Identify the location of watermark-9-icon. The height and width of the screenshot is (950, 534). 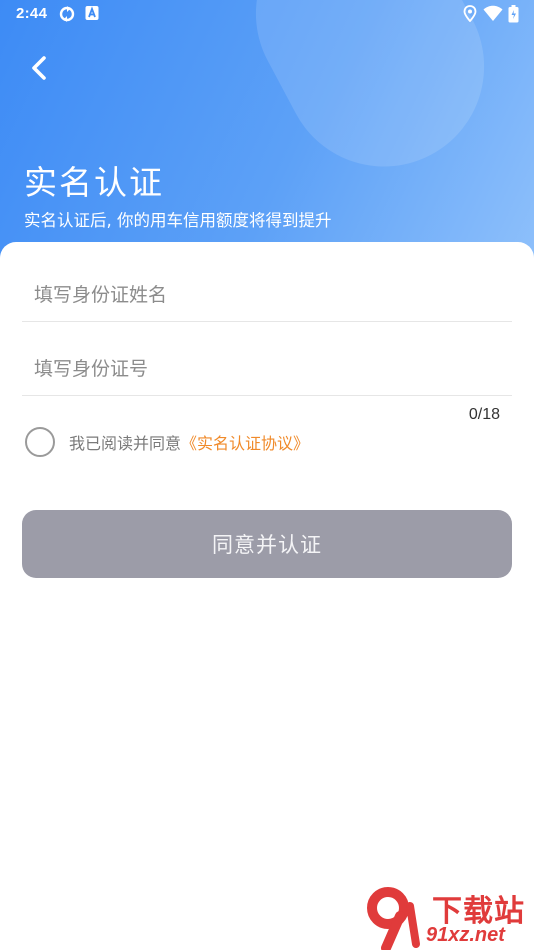
(393, 918).